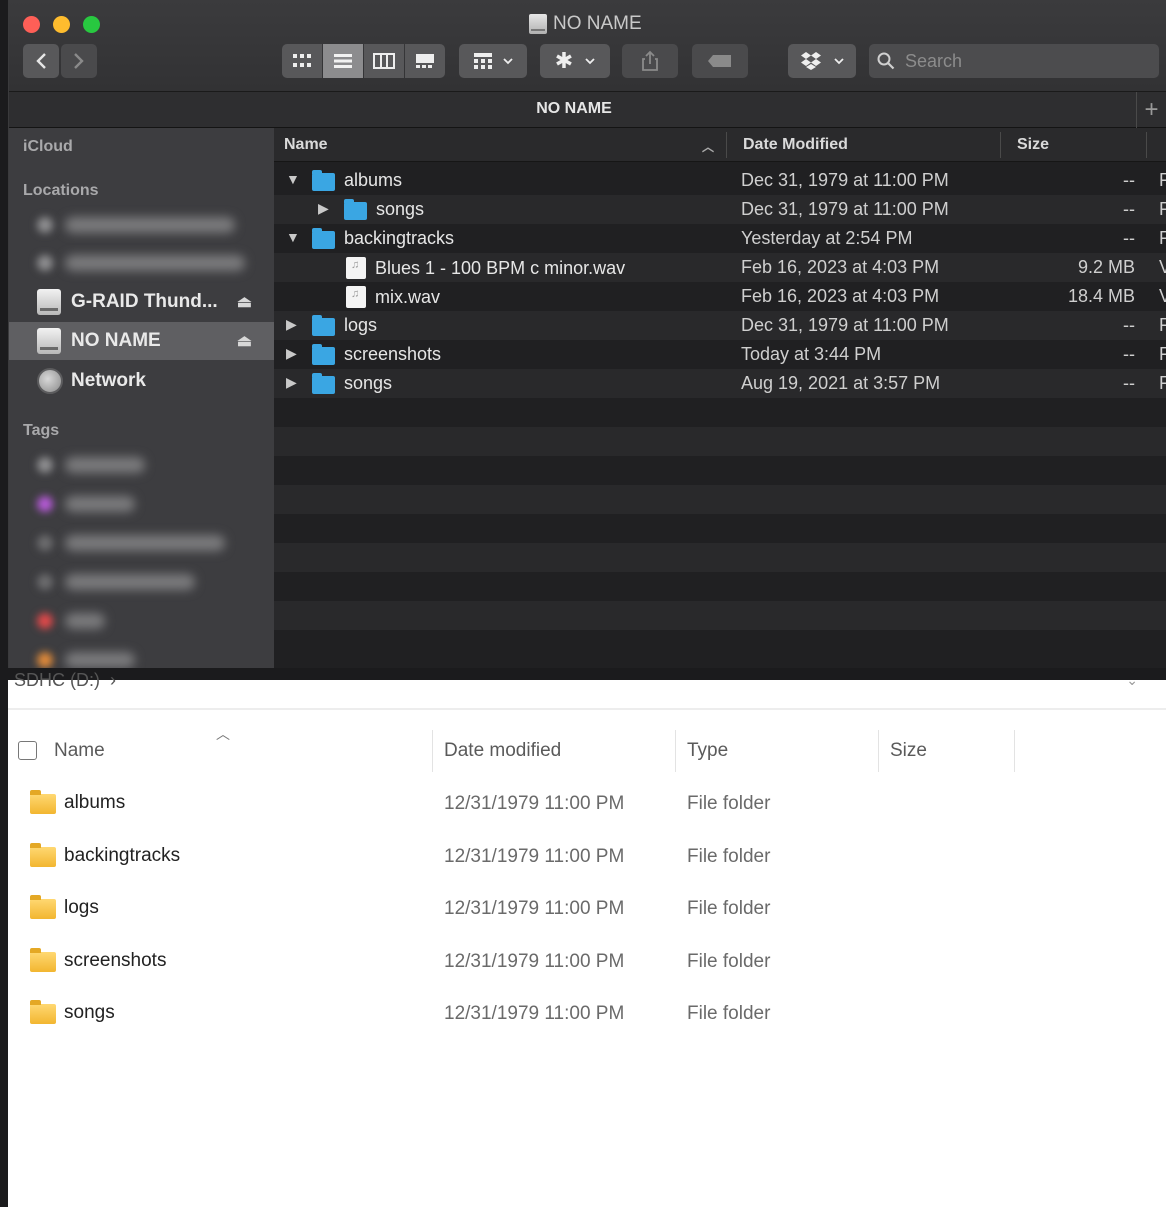 The image size is (1166, 1207). I want to click on file-name: Blues 1 - 100 BPM c minor.wav, so click(500, 267).